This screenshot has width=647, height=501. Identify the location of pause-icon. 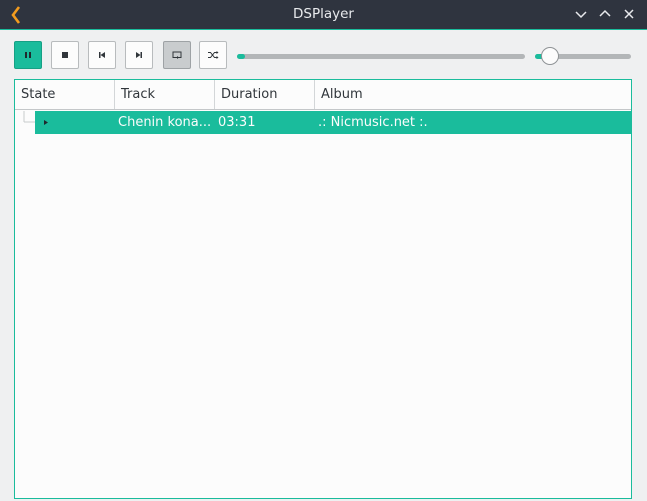
(28, 55).